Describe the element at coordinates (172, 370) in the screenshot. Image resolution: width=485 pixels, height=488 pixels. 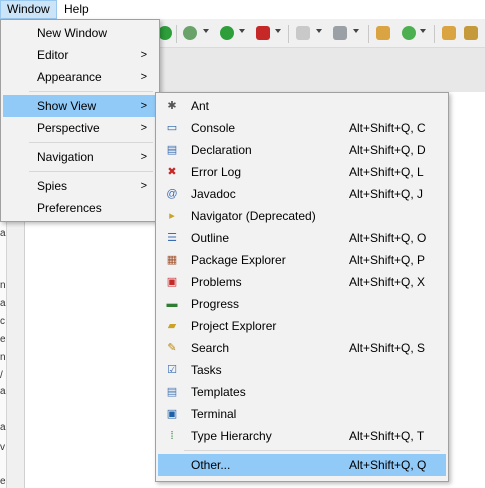
I see `tasks-icon: ☑` at that location.